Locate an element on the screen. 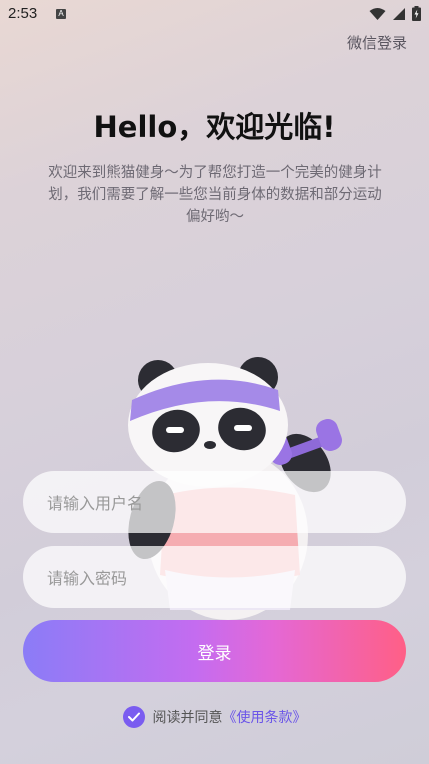 The height and width of the screenshot is (764, 429). status-time: 2:53 is located at coordinates (23, 13).